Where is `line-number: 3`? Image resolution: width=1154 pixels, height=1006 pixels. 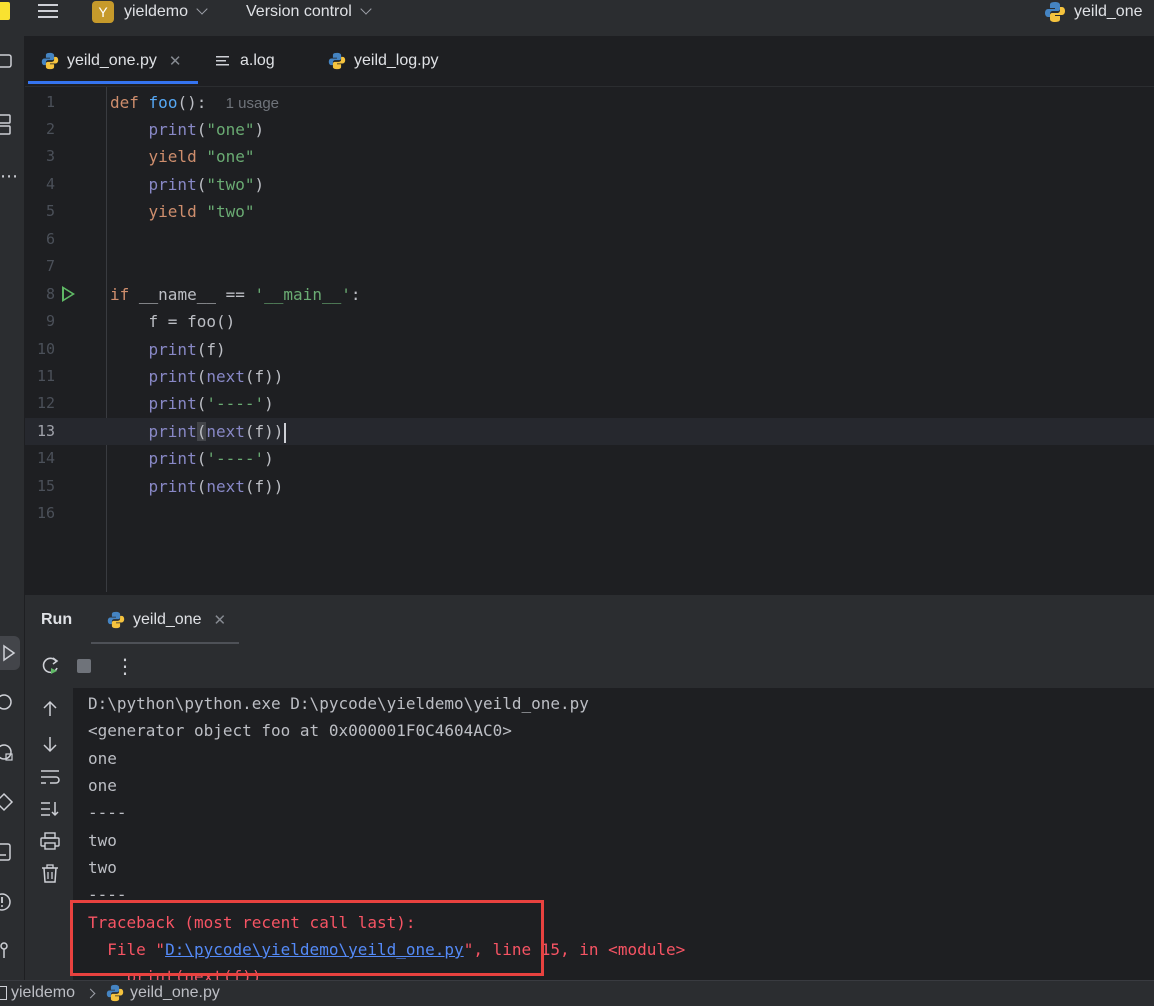
line-number: 3 is located at coordinates (50, 156).